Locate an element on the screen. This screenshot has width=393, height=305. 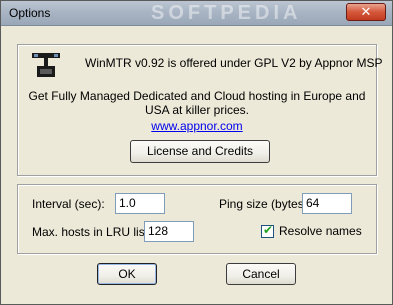
close-icon: ✕ is located at coordinates (366, 11).